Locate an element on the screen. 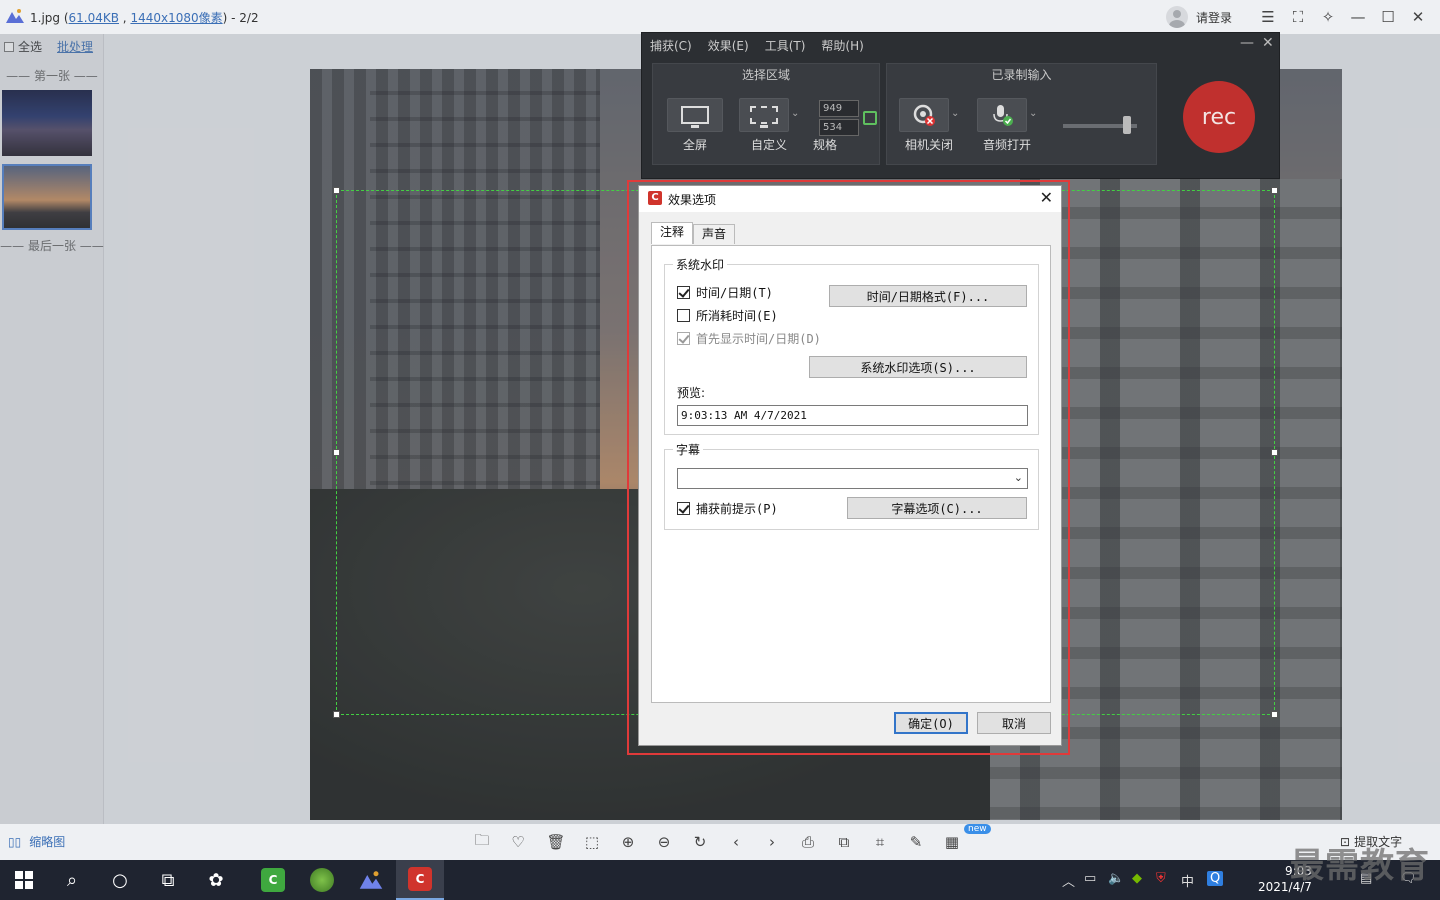  cancel-button: 取消 is located at coordinates (1014, 723).